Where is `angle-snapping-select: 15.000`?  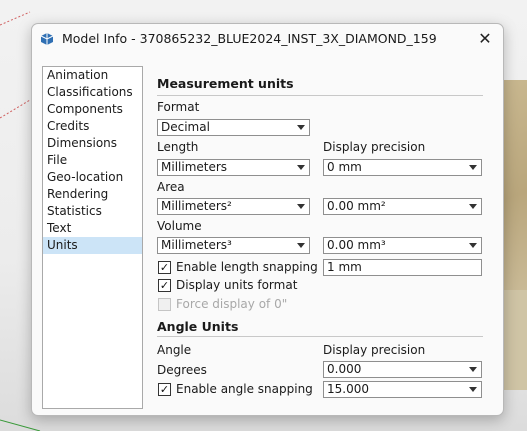
angle-snapping-select: 15.000 is located at coordinates (402, 389).